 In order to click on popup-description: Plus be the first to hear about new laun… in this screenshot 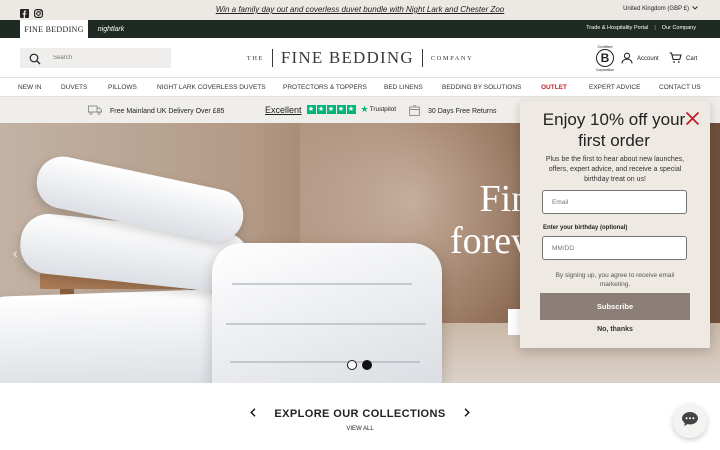, I will do `click(615, 169)`.